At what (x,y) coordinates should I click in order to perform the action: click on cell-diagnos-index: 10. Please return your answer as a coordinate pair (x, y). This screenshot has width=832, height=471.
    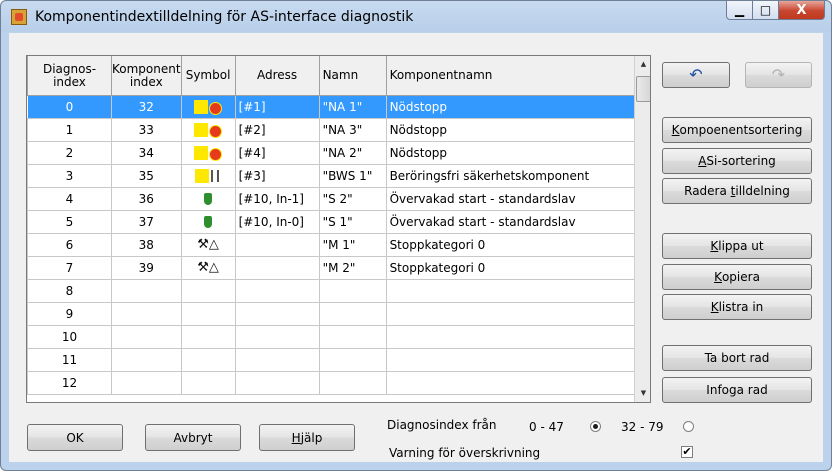
    Looking at the image, I should click on (69, 337).